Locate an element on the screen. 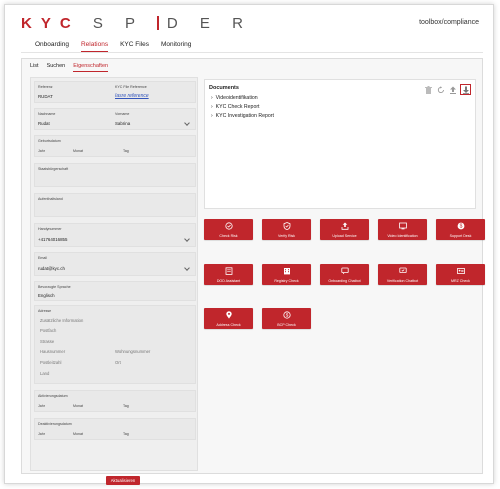 This screenshot has height=489, width=500. registry-check-button: Registry Check is located at coordinates (286, 274).